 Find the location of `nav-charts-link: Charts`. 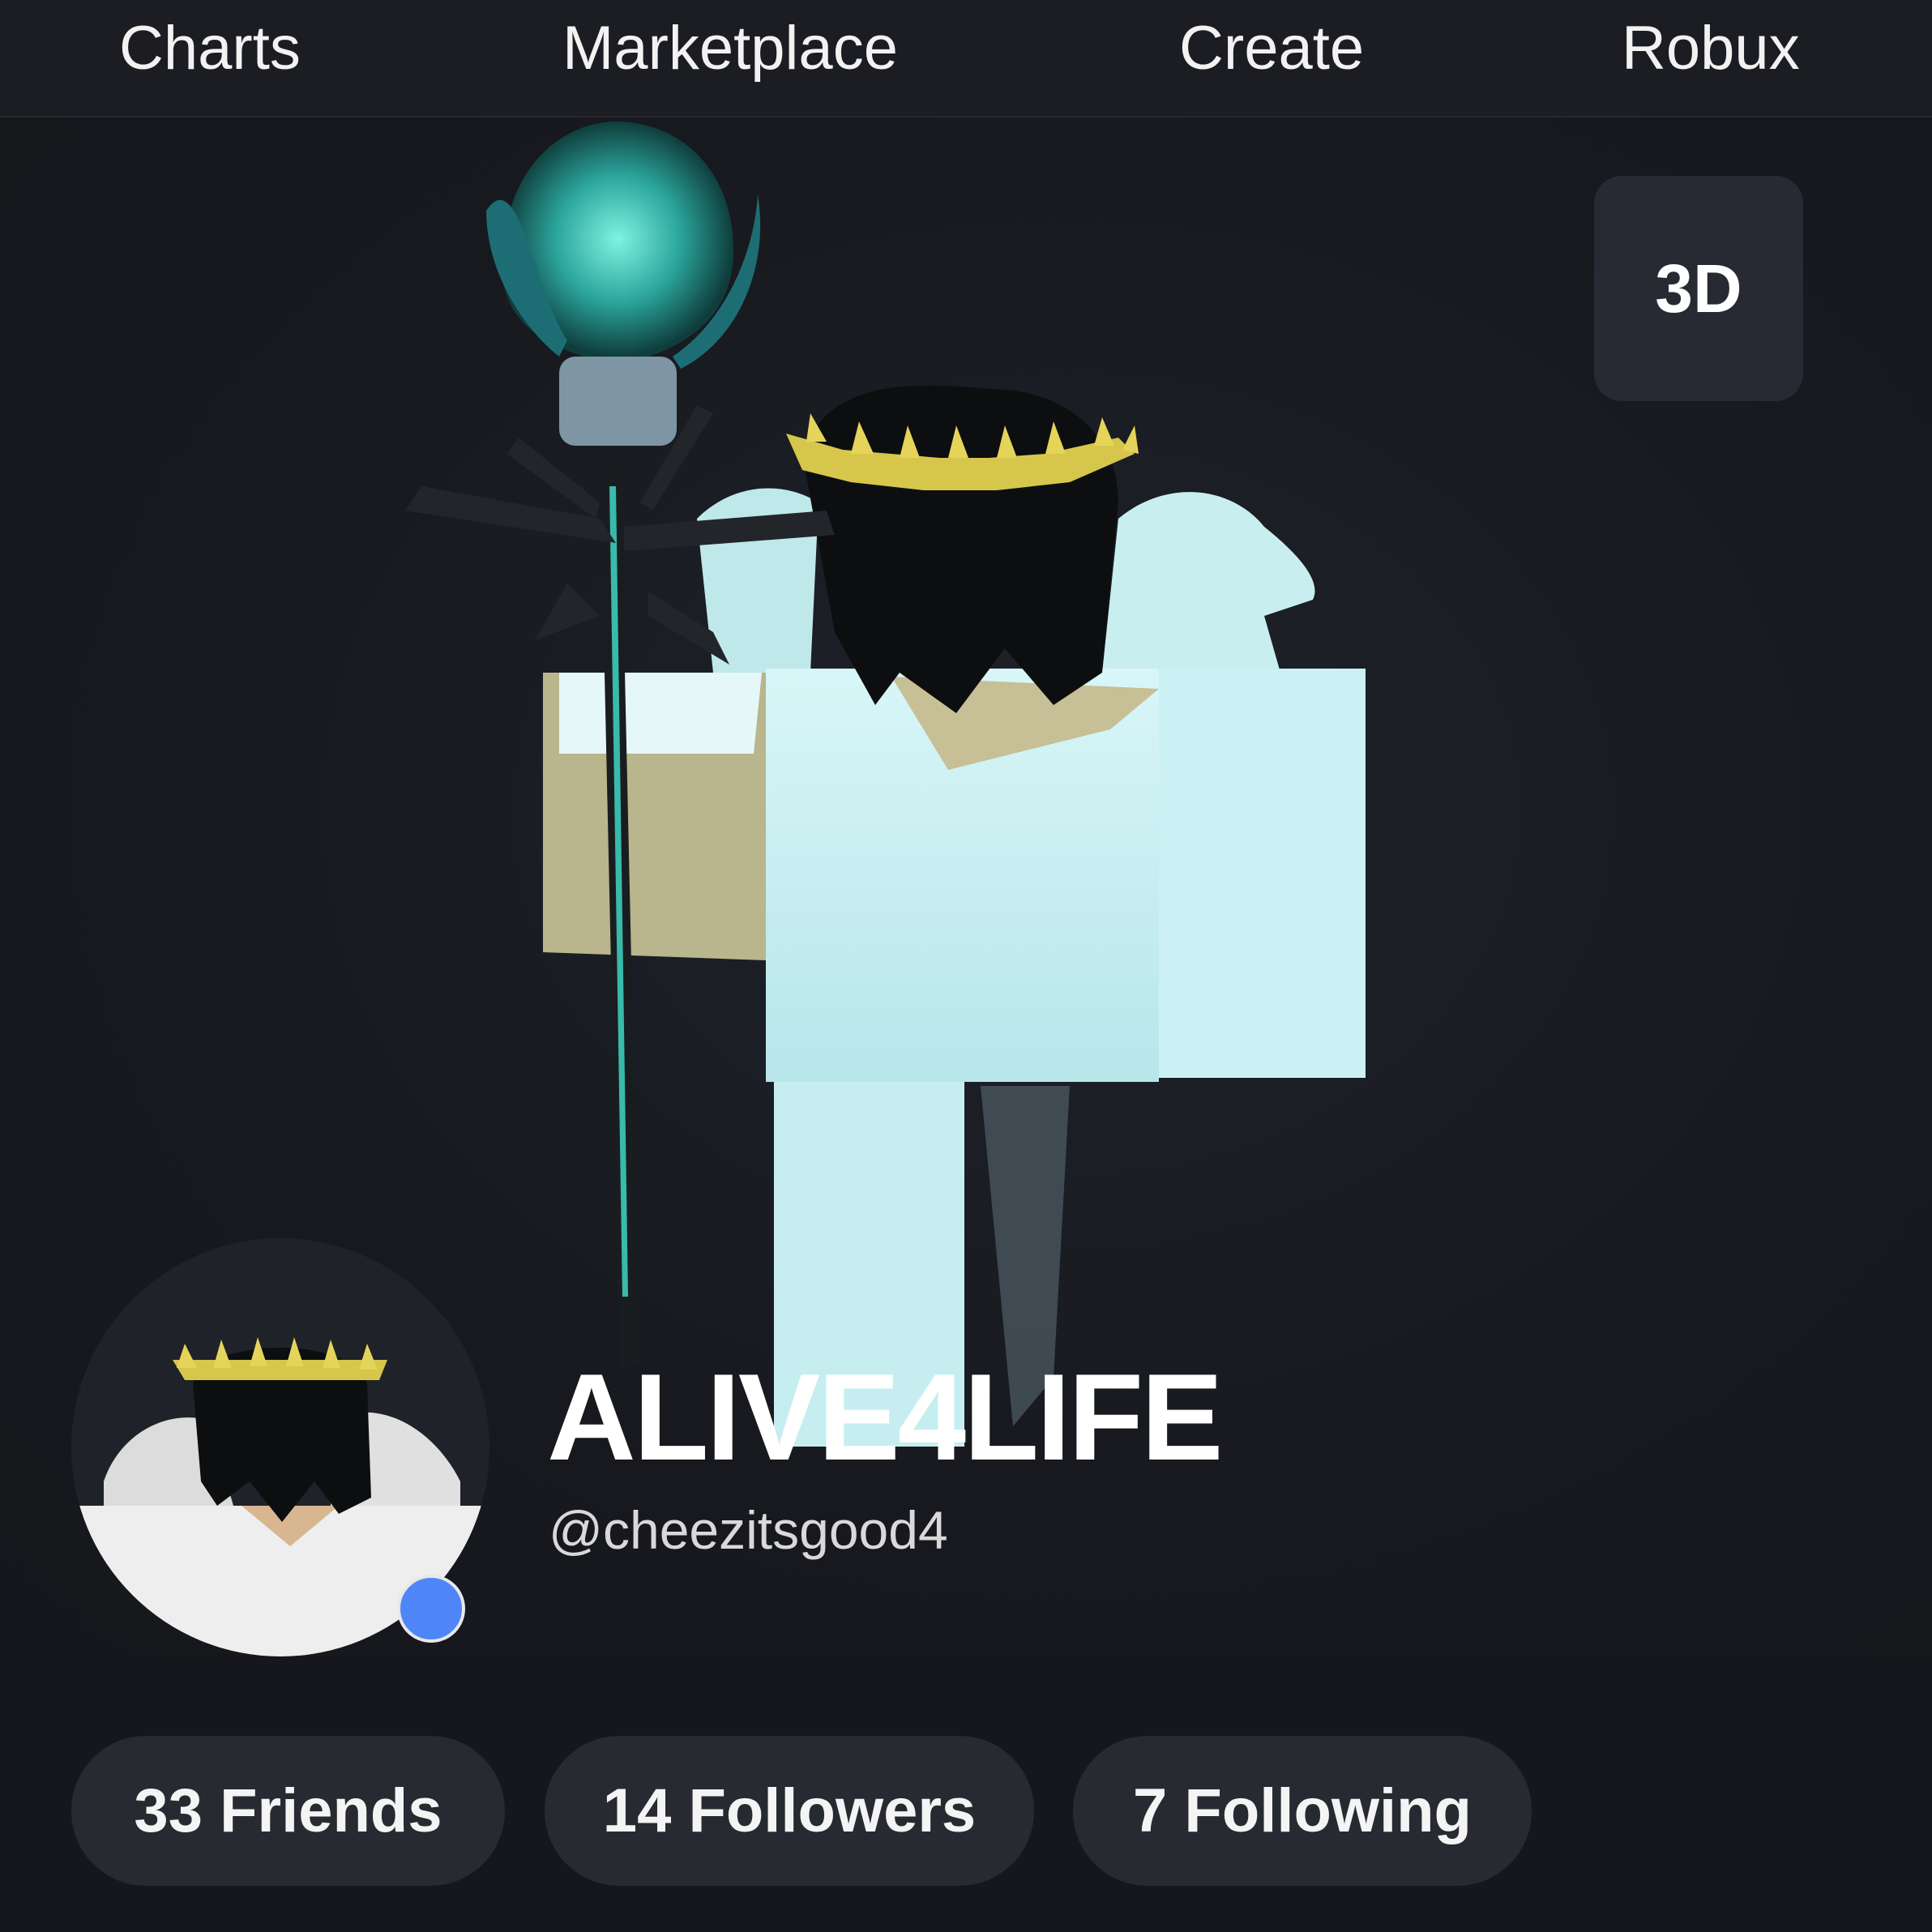

nav-charts-link: Charts is located at coordinates (210, 48).